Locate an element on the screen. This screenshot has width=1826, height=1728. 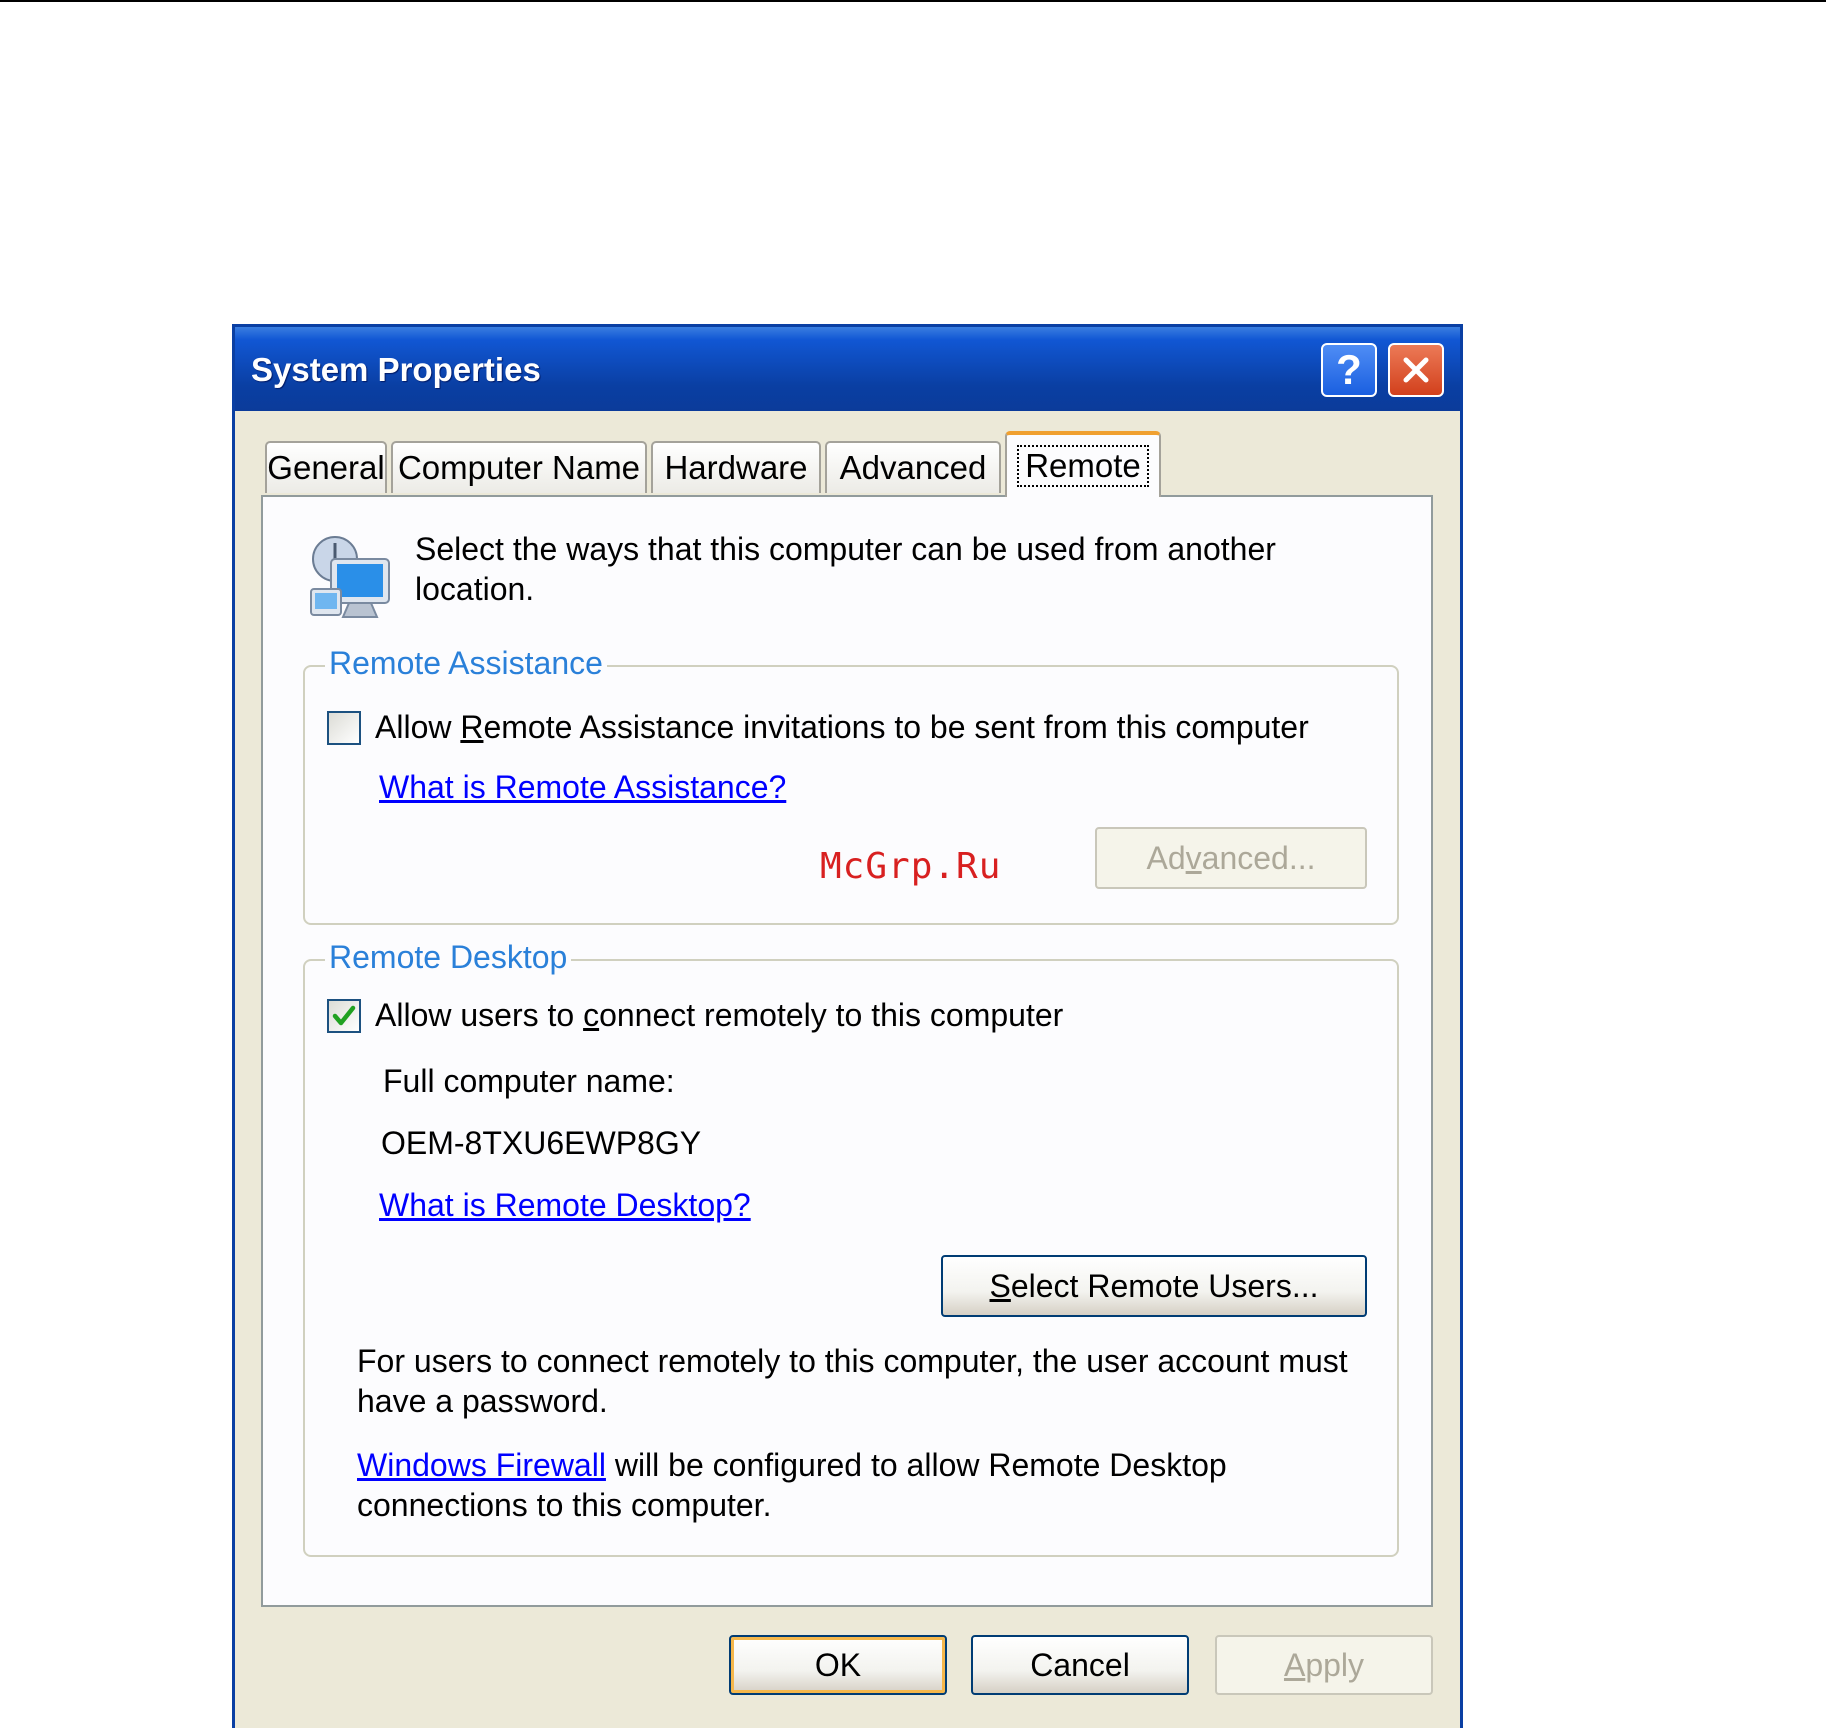
watermark: McGrp.Ru is located at coordinates (911, 866).